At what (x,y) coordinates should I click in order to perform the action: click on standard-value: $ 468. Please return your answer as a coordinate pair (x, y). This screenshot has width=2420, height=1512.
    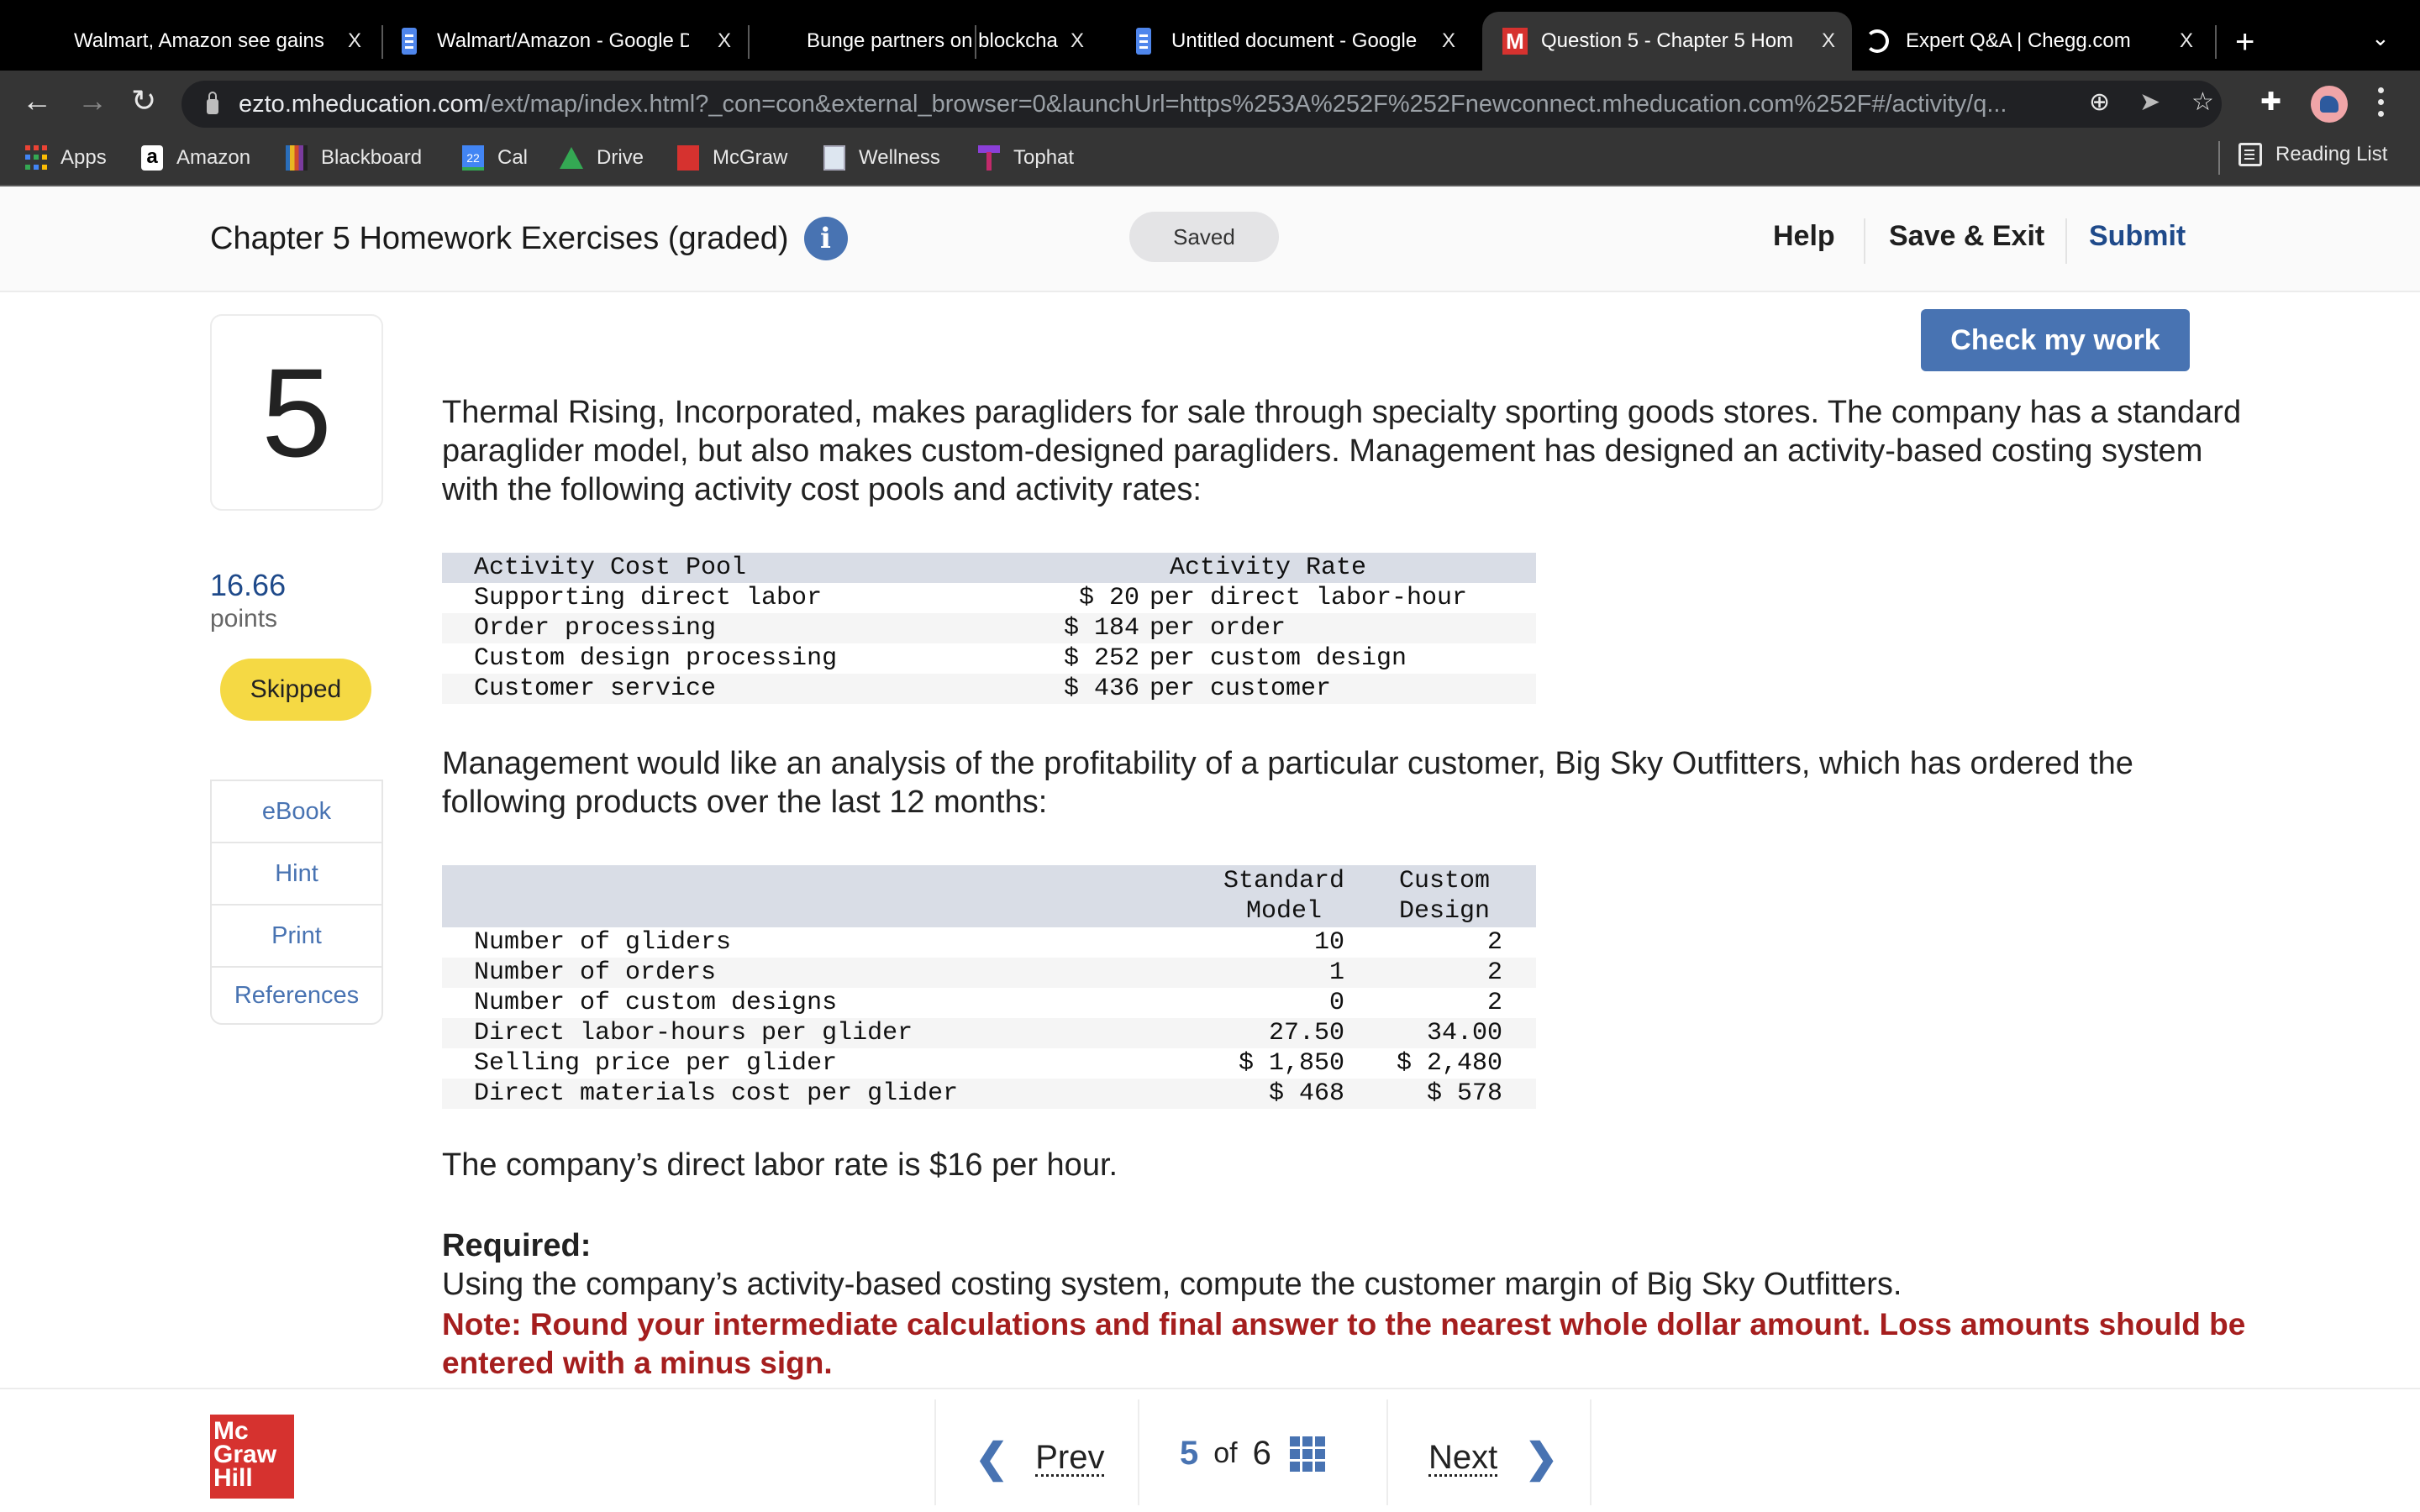
    Looking at the image, I should click on (1307, 1093).